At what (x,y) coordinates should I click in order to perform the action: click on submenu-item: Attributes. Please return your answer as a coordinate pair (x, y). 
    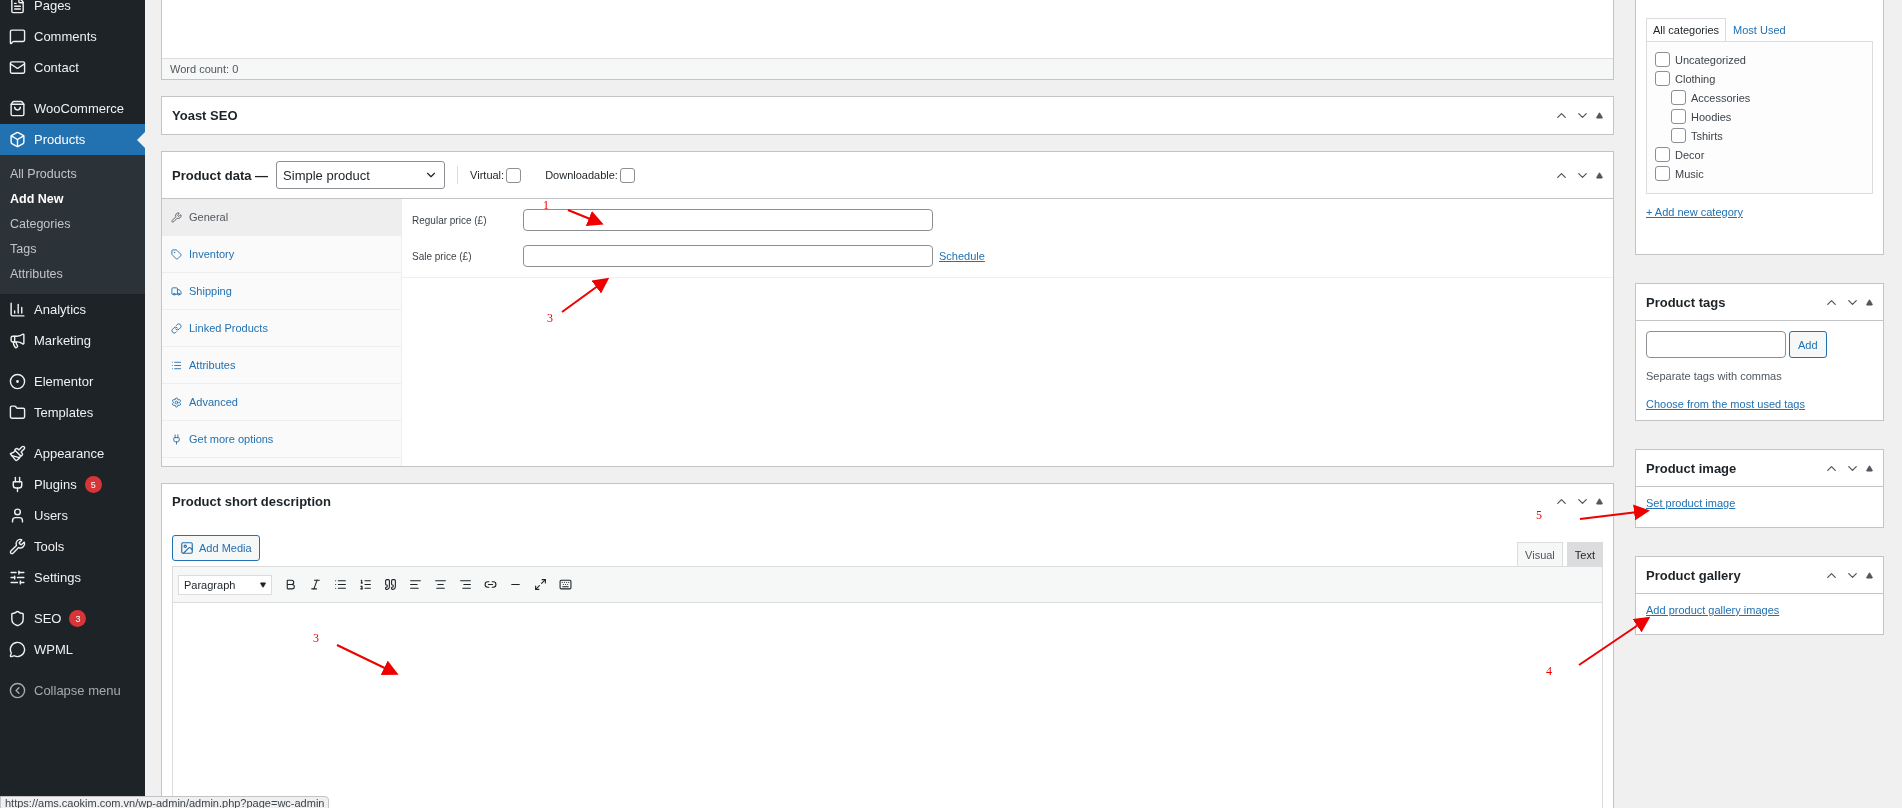
    Looking at the image, I should click on (72, 273).